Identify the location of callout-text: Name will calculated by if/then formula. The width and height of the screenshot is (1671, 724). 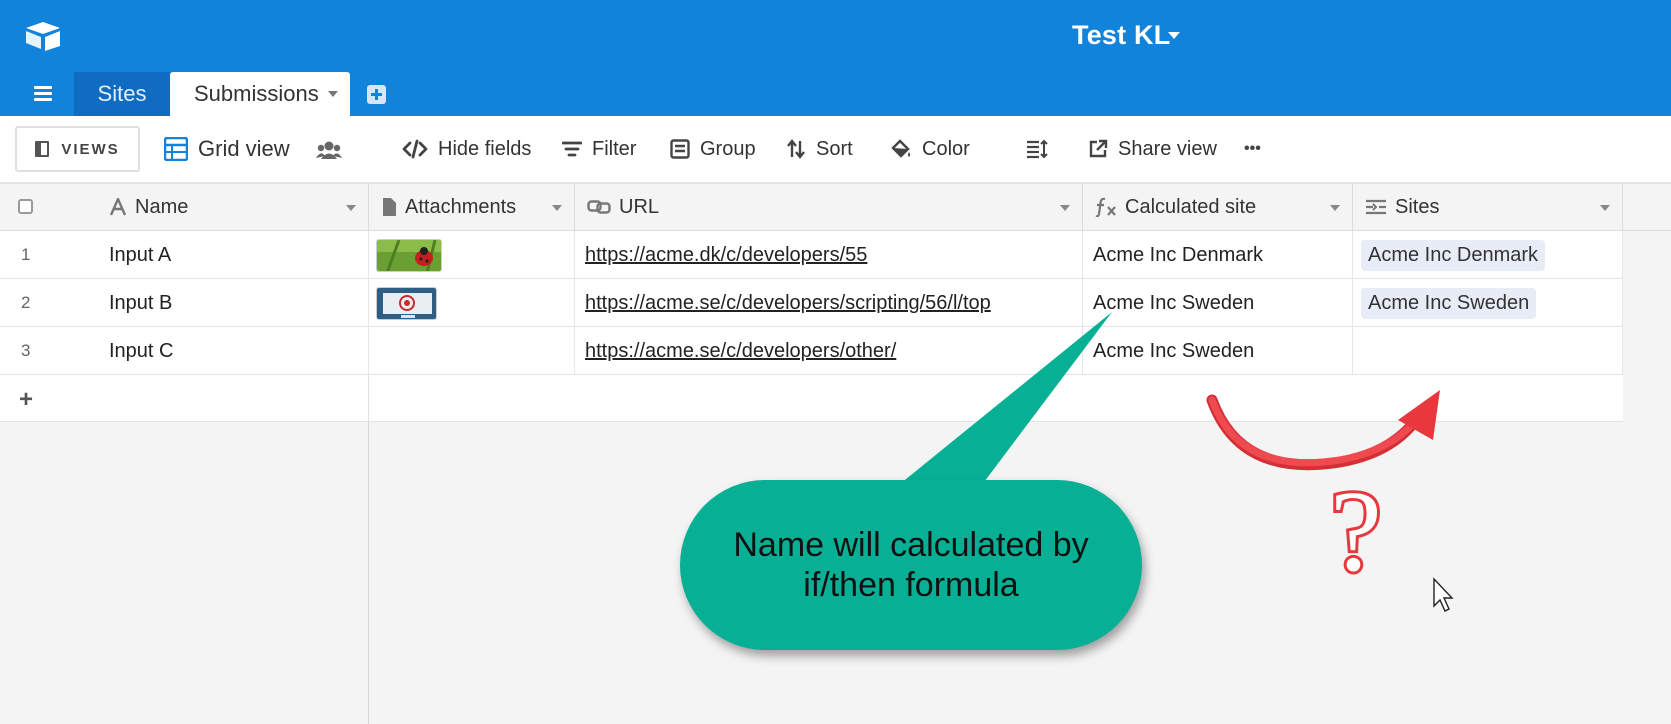
(911, 565).